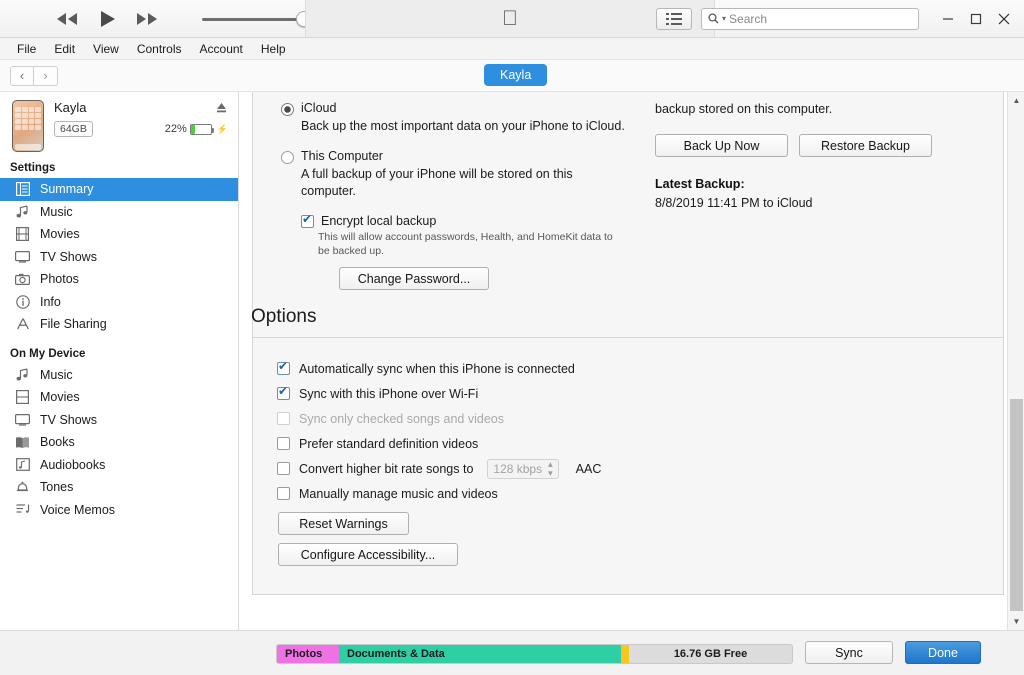 The height and width of the screenshot is (675, 1024). I want to click on forward-button: ›, so click(46, 75).